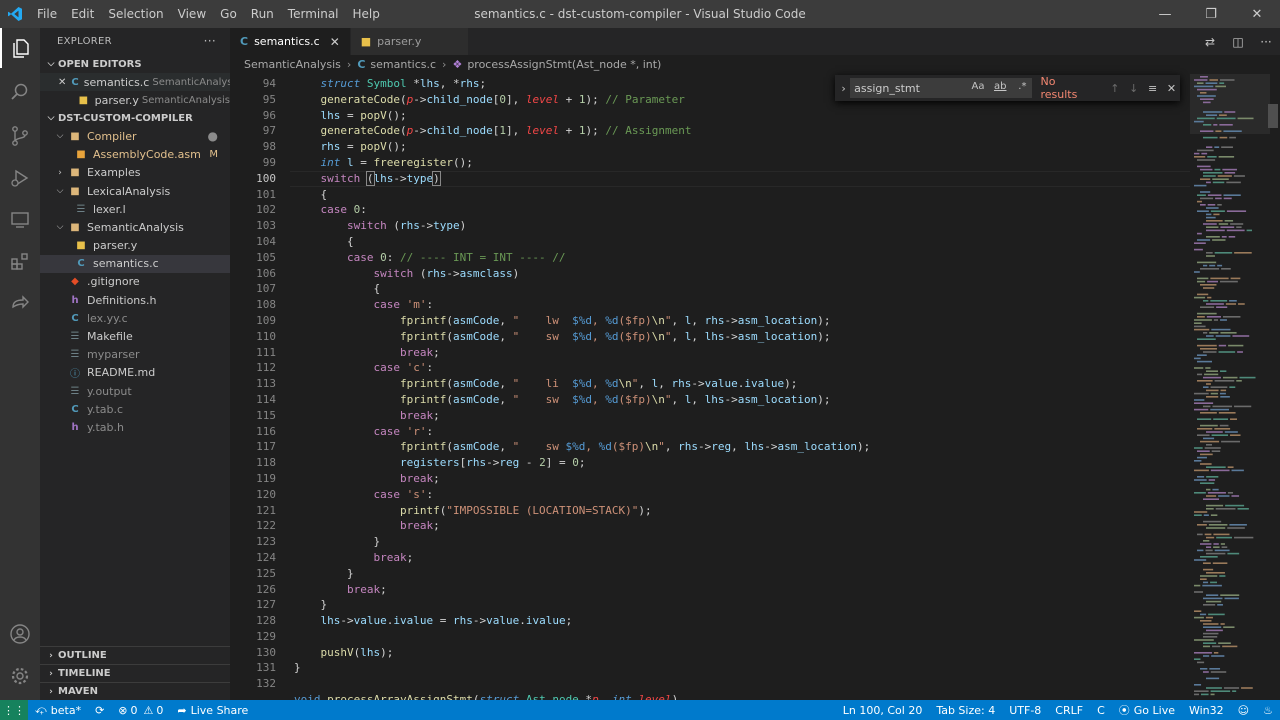 The image size is (1280, 720). Describe the element at coordinates (47, 14) in the screenshot. I see `menu-file: File` at that location.